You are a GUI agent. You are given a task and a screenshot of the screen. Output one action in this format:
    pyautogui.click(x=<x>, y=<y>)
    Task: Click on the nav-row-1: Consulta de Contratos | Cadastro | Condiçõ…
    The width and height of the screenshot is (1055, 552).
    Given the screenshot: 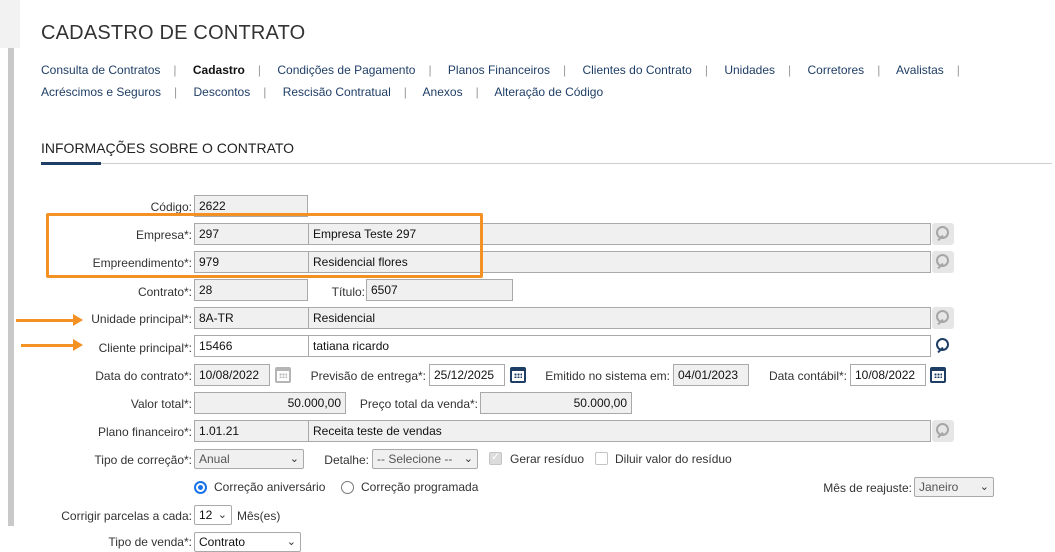 What is the action you would take?
    pyautogui.click(x=500, y=70)
    